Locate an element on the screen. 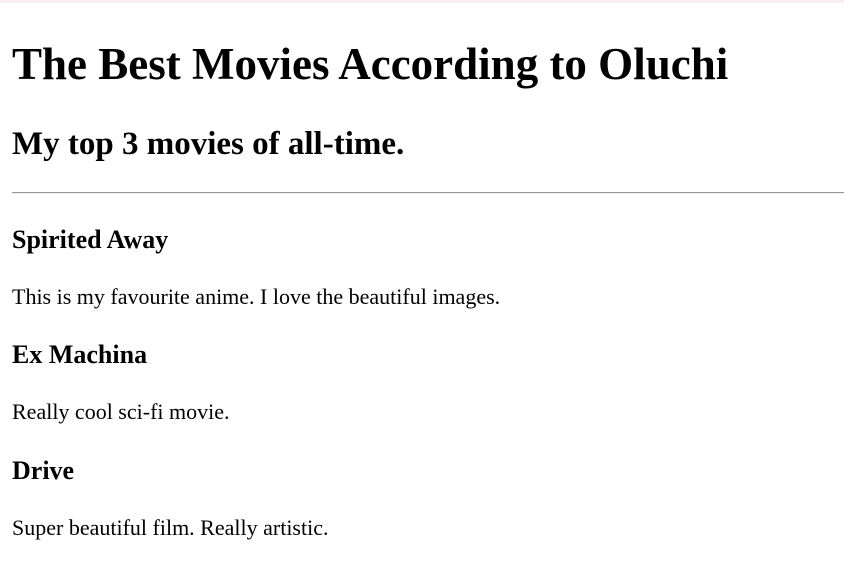 The width and height of the screenshot is (844, 568). movie-description-ex-machina: Really cool sci-fi movie. is located at coordinates (121, 411).